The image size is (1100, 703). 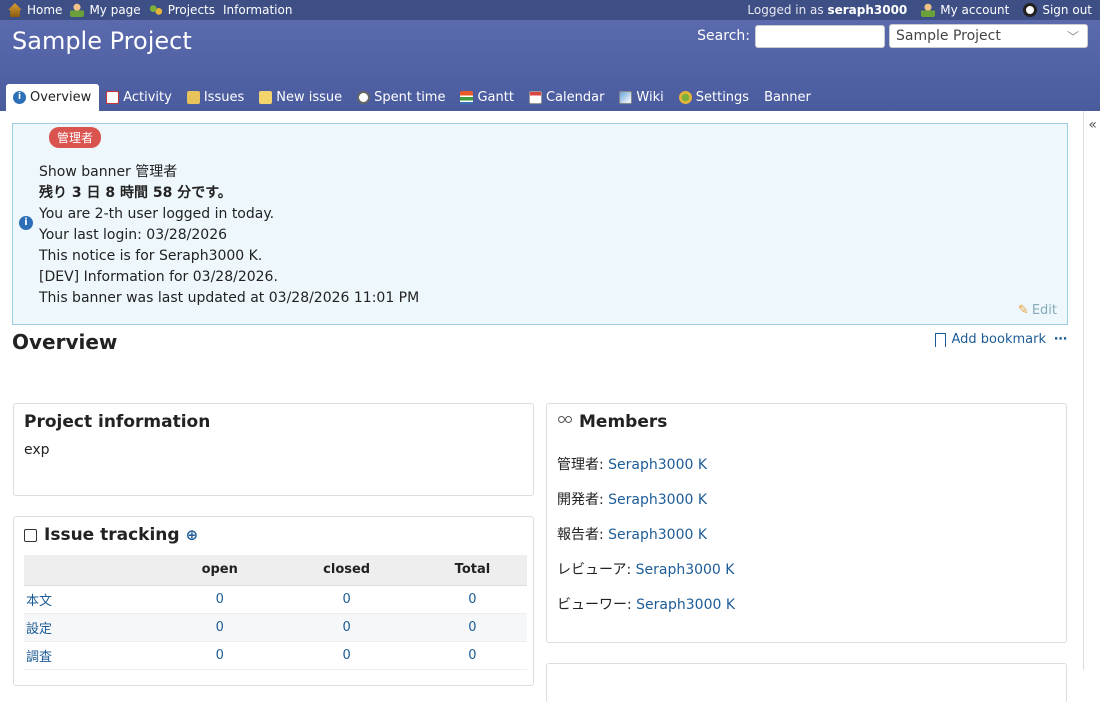 What do you see at coordinates (108, 172) in the screenshot?
I see `banner-line: Show banner 管理者` at bounding box center [108, 172].